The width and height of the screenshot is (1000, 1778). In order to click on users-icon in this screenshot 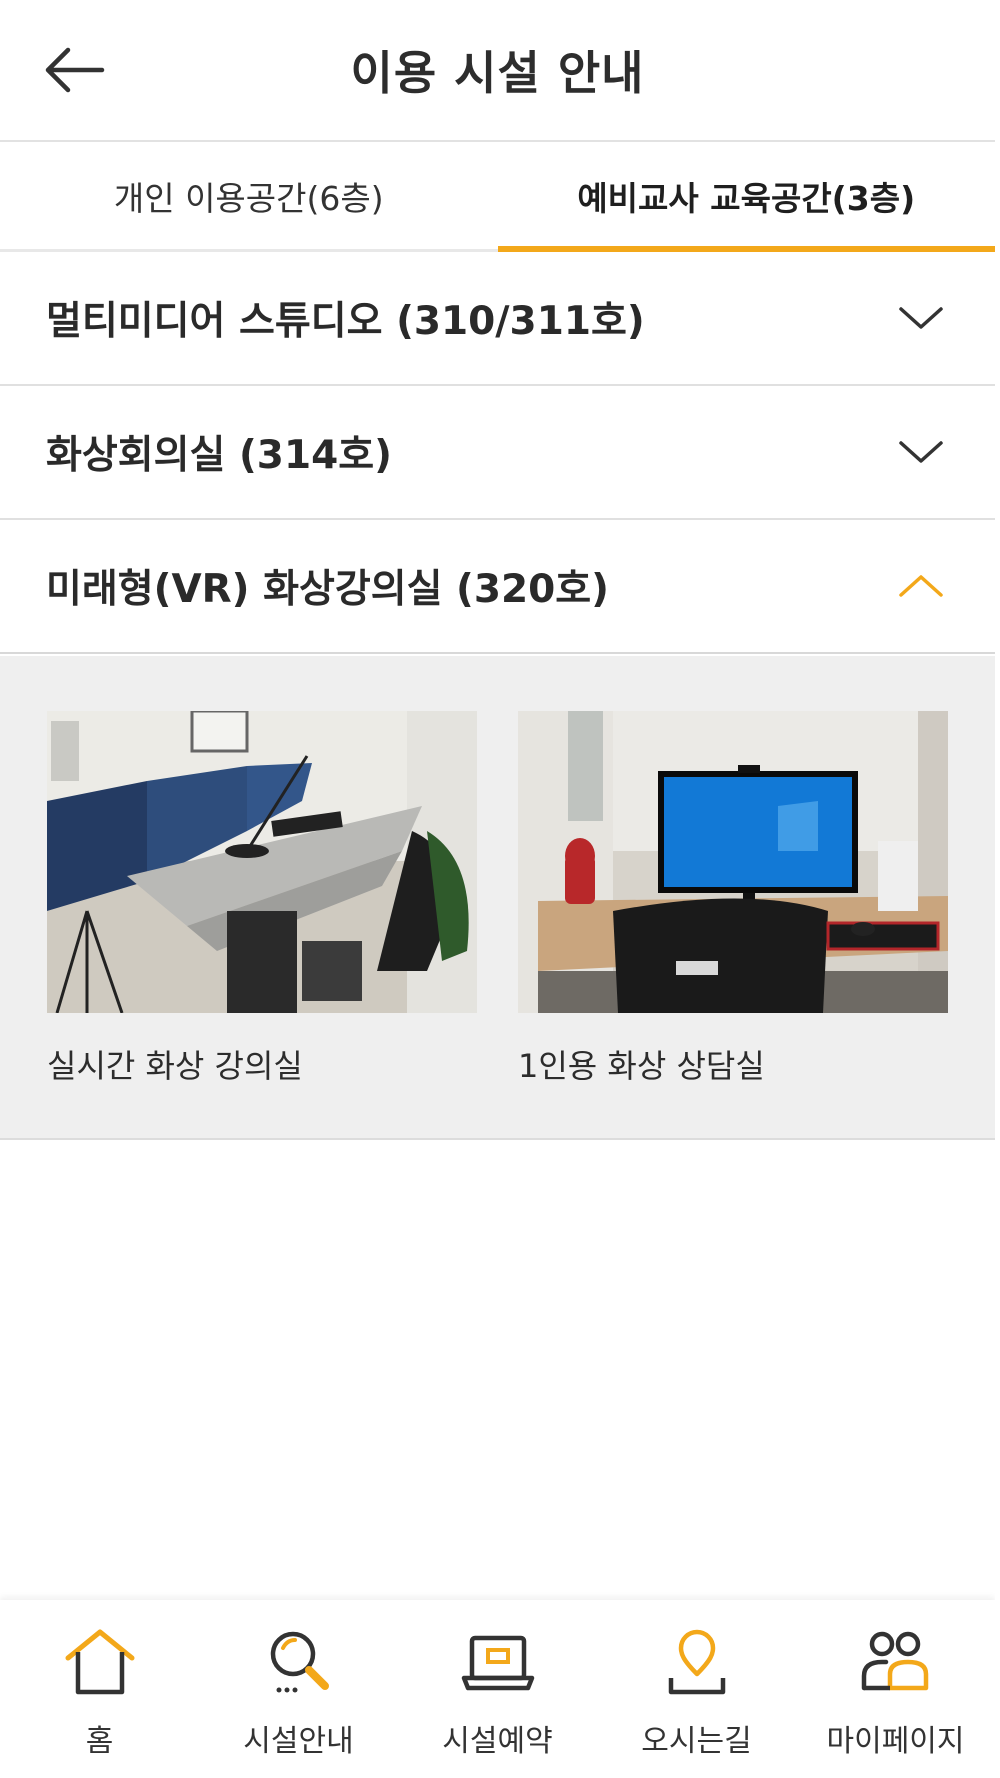, I will do `click(894, 1661)`.